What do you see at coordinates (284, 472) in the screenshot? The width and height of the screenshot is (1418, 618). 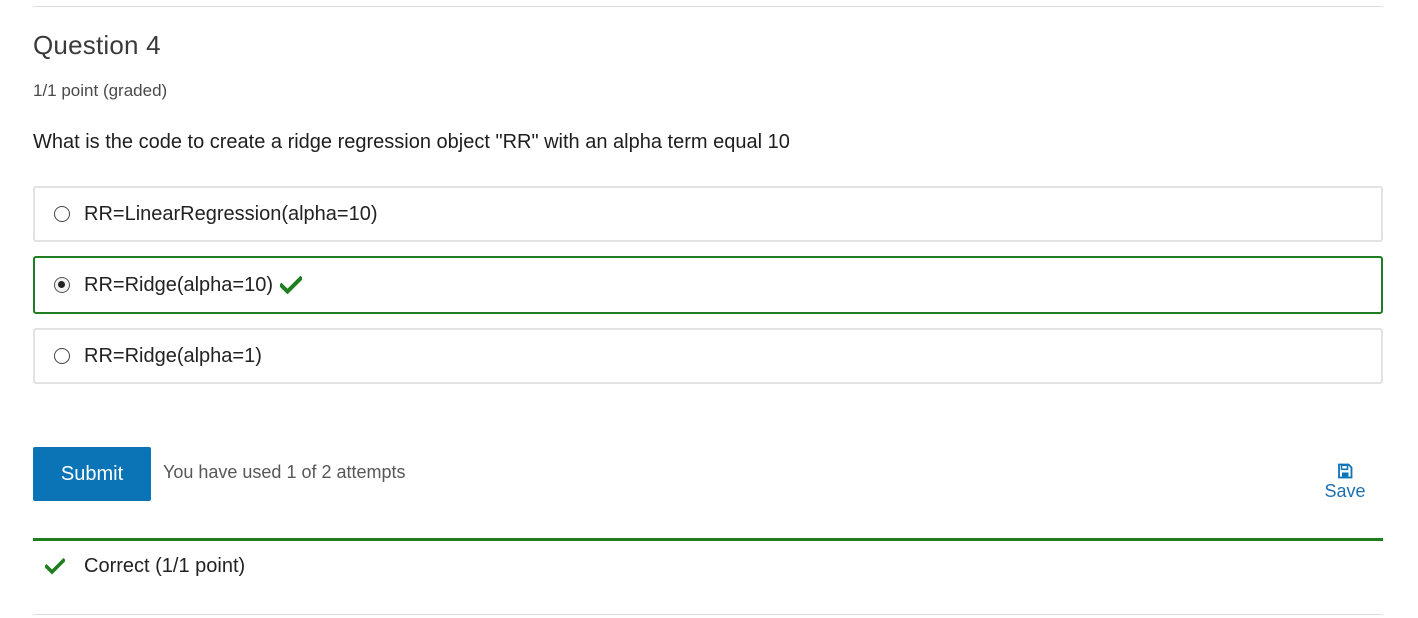 I see `attempts-text: You have used 1 of 2 attempts` at bounding box center [284, 472].